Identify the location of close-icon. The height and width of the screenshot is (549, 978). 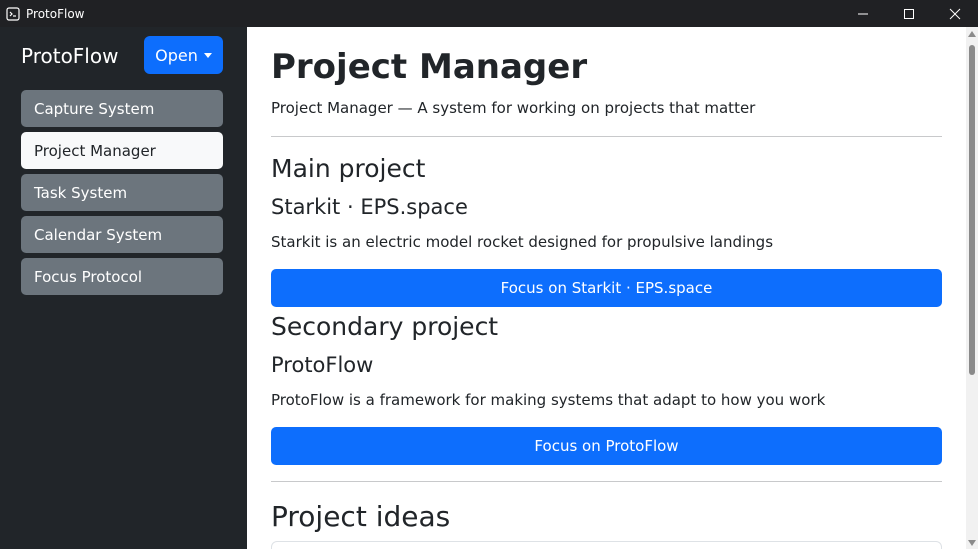
(955, 13).